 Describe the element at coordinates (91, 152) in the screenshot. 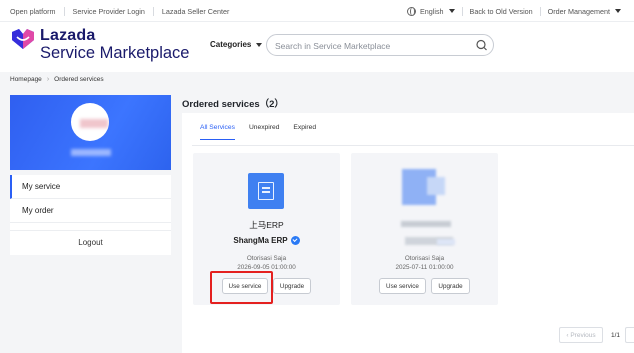

I see `username-redacted` at that location.